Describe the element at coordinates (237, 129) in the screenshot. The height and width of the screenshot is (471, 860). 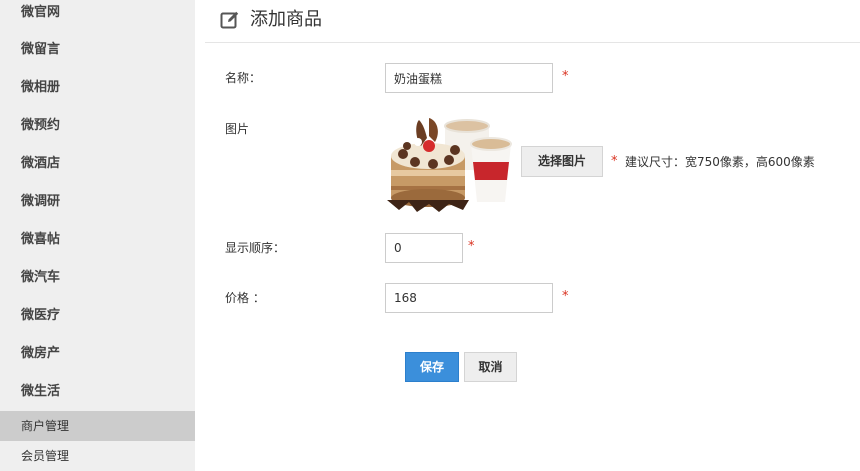
I see `image-label: 图片` at that location.